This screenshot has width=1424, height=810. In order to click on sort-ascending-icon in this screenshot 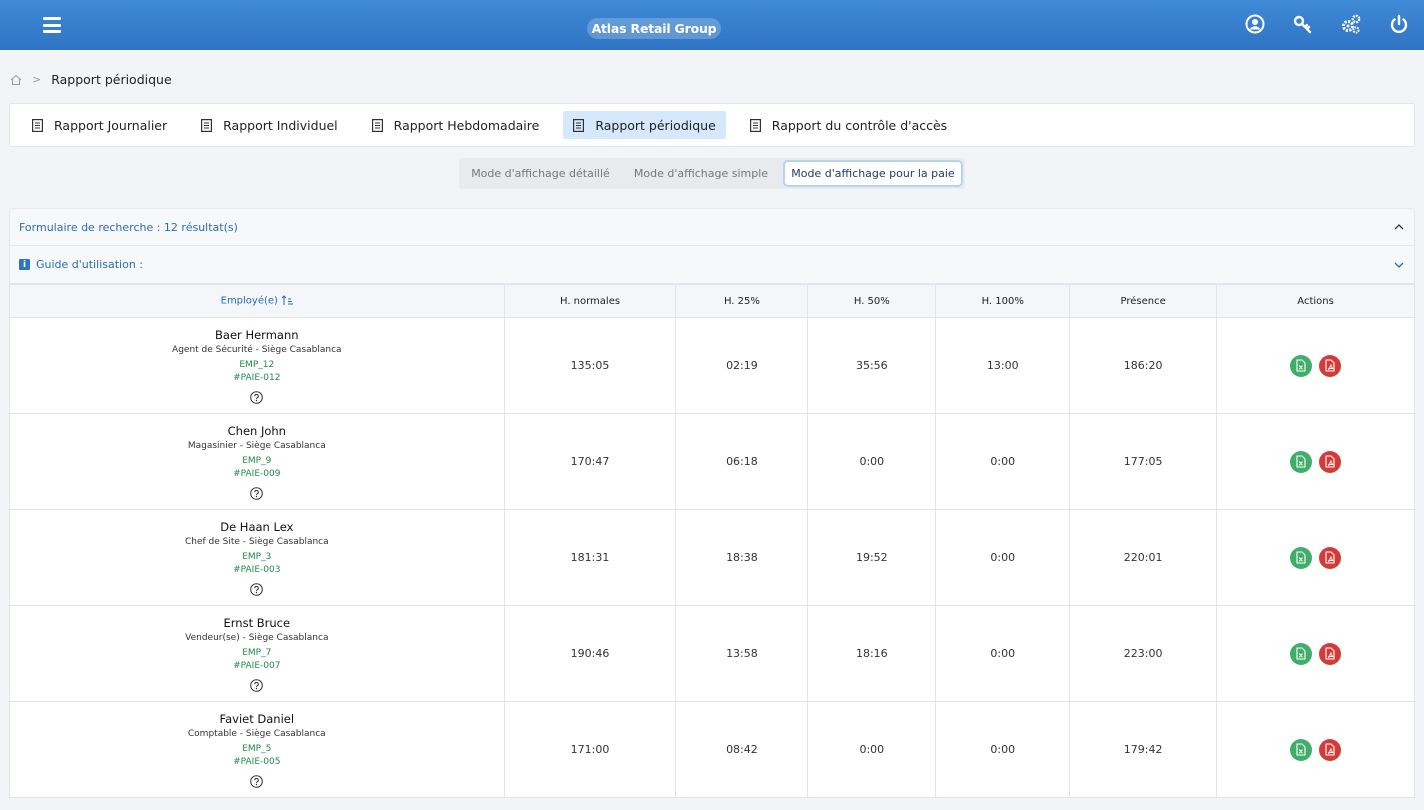, I will do `click(287, 300)`.